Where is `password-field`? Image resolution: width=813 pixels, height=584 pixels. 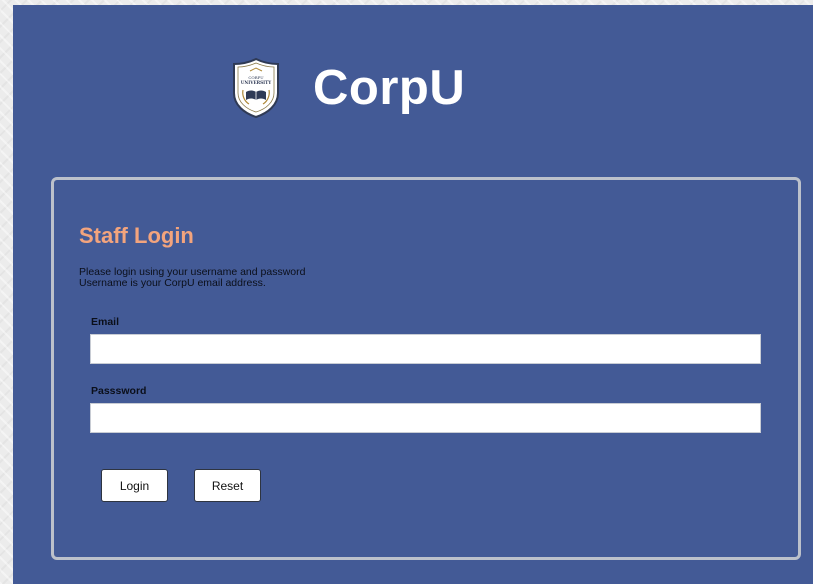
password-field is located at coordinates (425, 418).